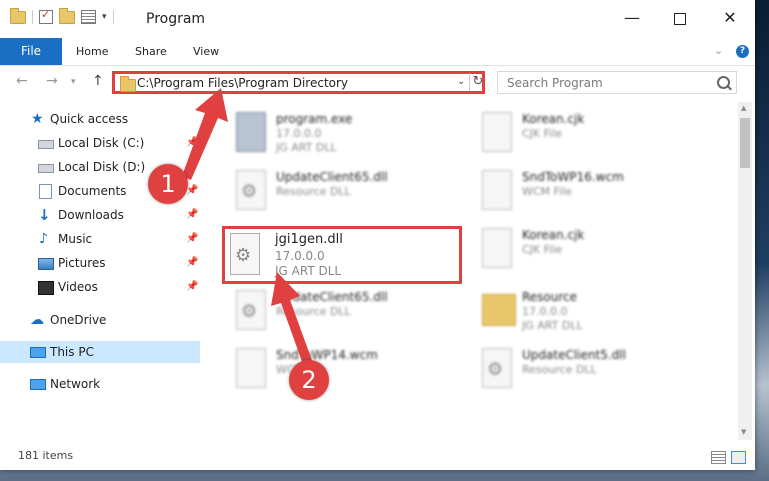 The width and height of the screenshot is (769, 481). I want to click on sidebar-item-label: Videos, so click(78, 287).